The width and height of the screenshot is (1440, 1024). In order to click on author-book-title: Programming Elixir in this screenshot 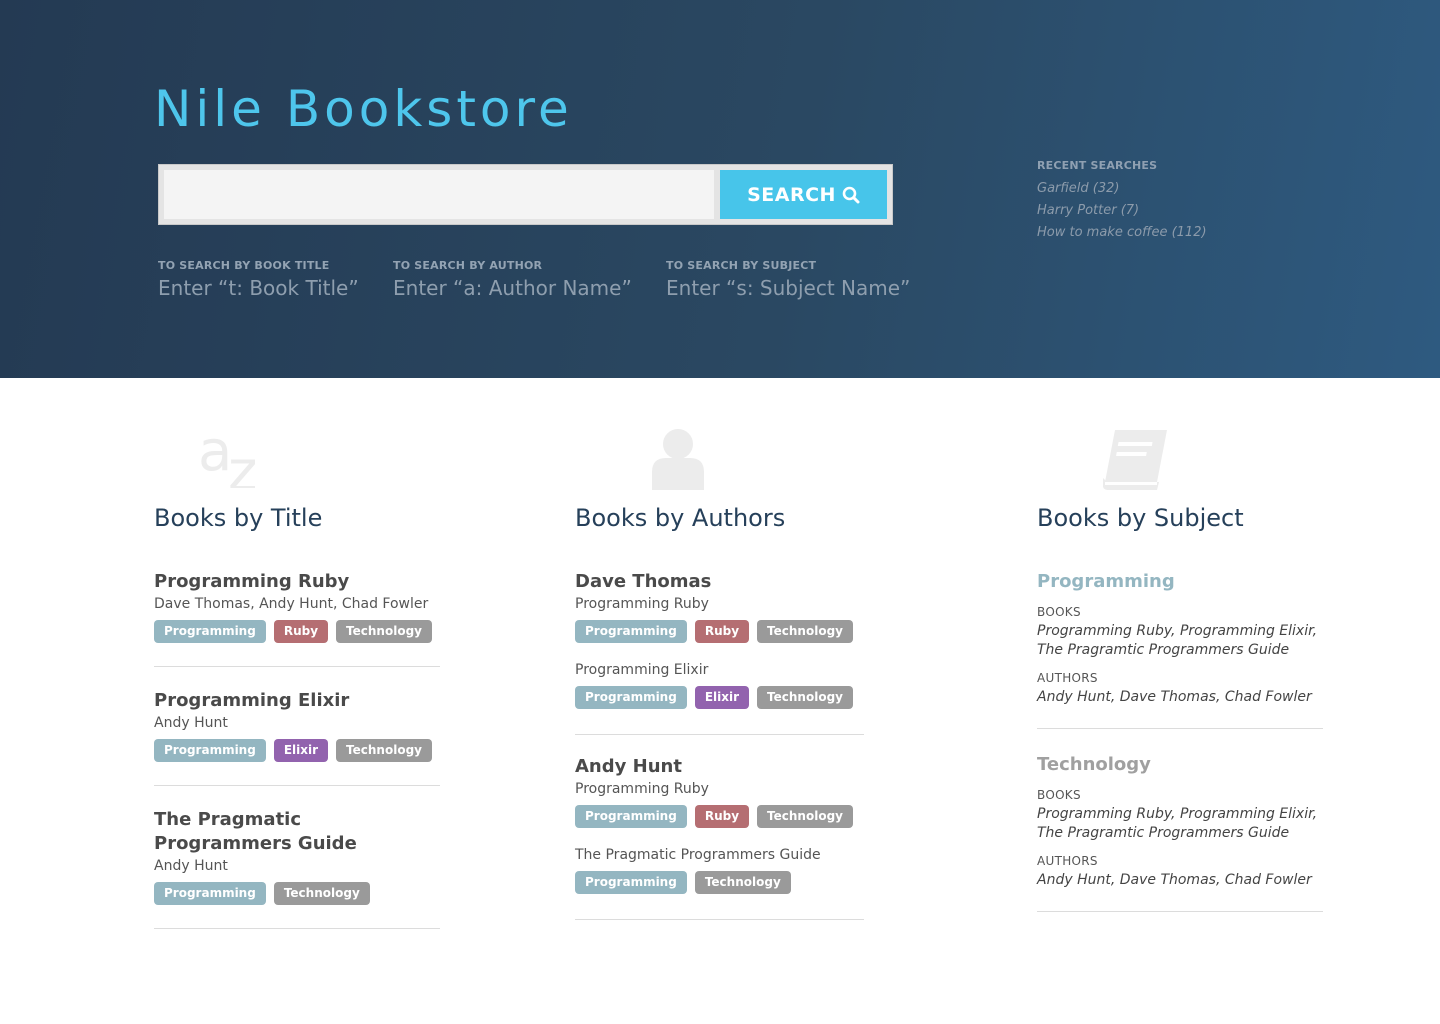, I will do `click(719, 670)`.